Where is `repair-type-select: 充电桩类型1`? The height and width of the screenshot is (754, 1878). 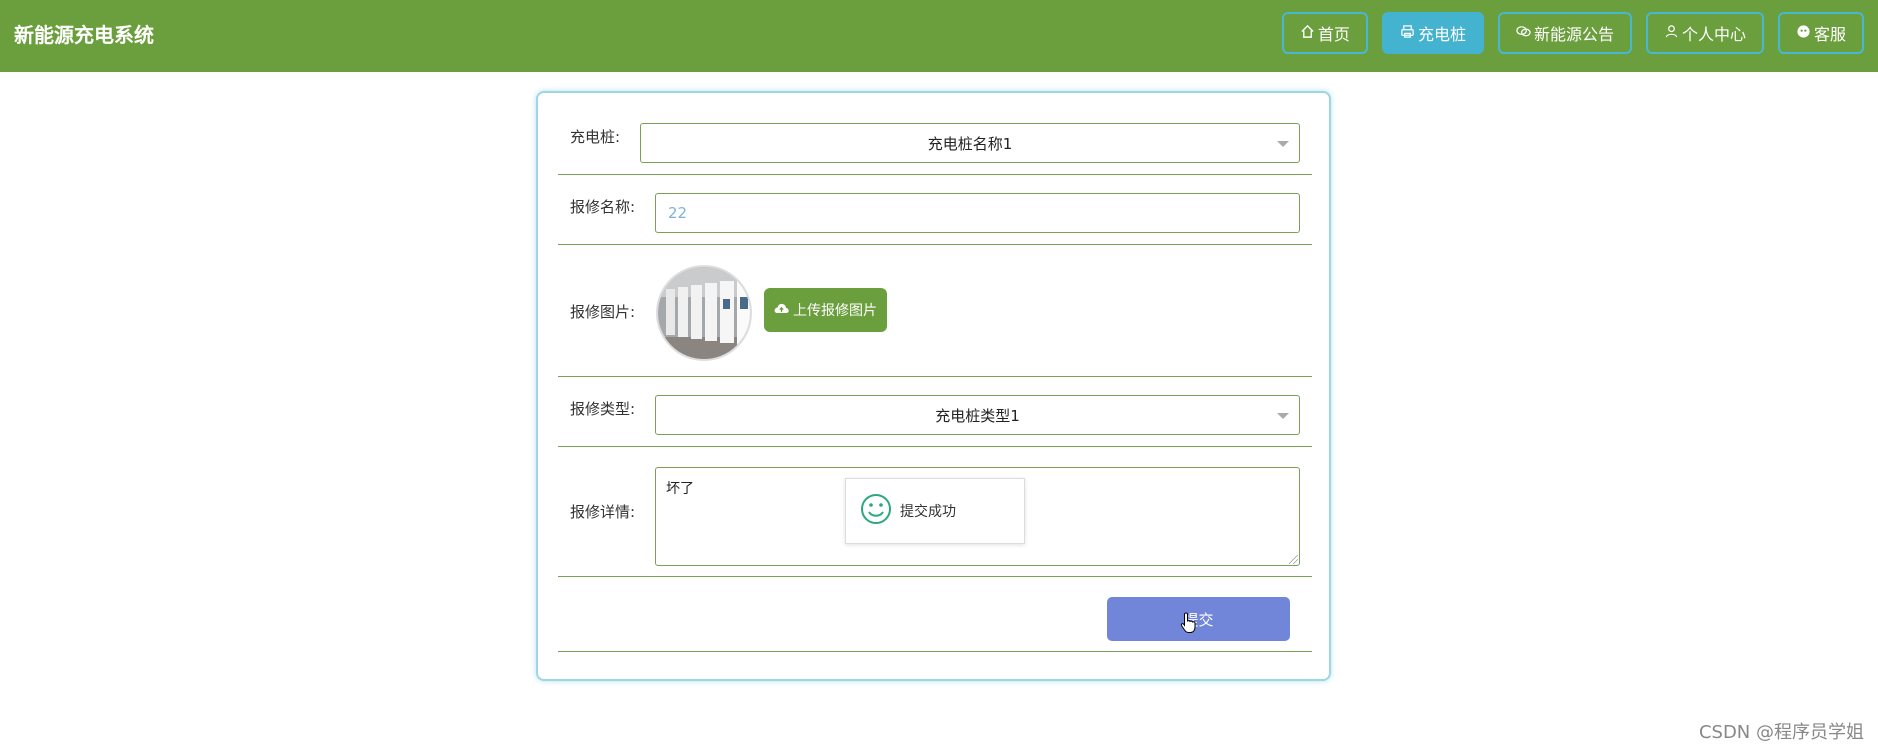
repair-type-select: 充电桩类型1 is located at coordinates (977, 415).